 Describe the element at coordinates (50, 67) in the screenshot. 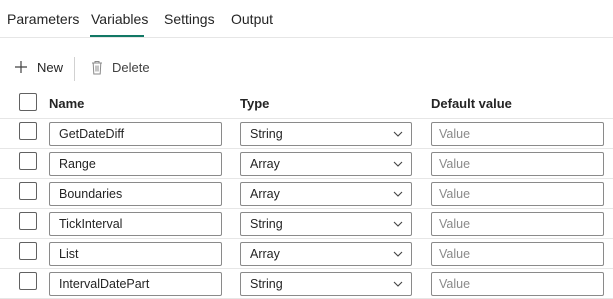

I see `new-button-label: New` at that location.